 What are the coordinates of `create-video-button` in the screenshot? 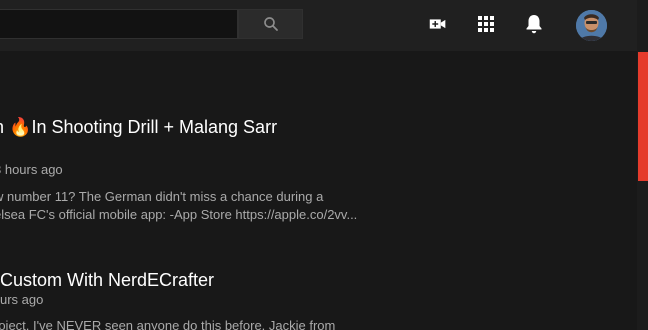 It's located at (438, 24).